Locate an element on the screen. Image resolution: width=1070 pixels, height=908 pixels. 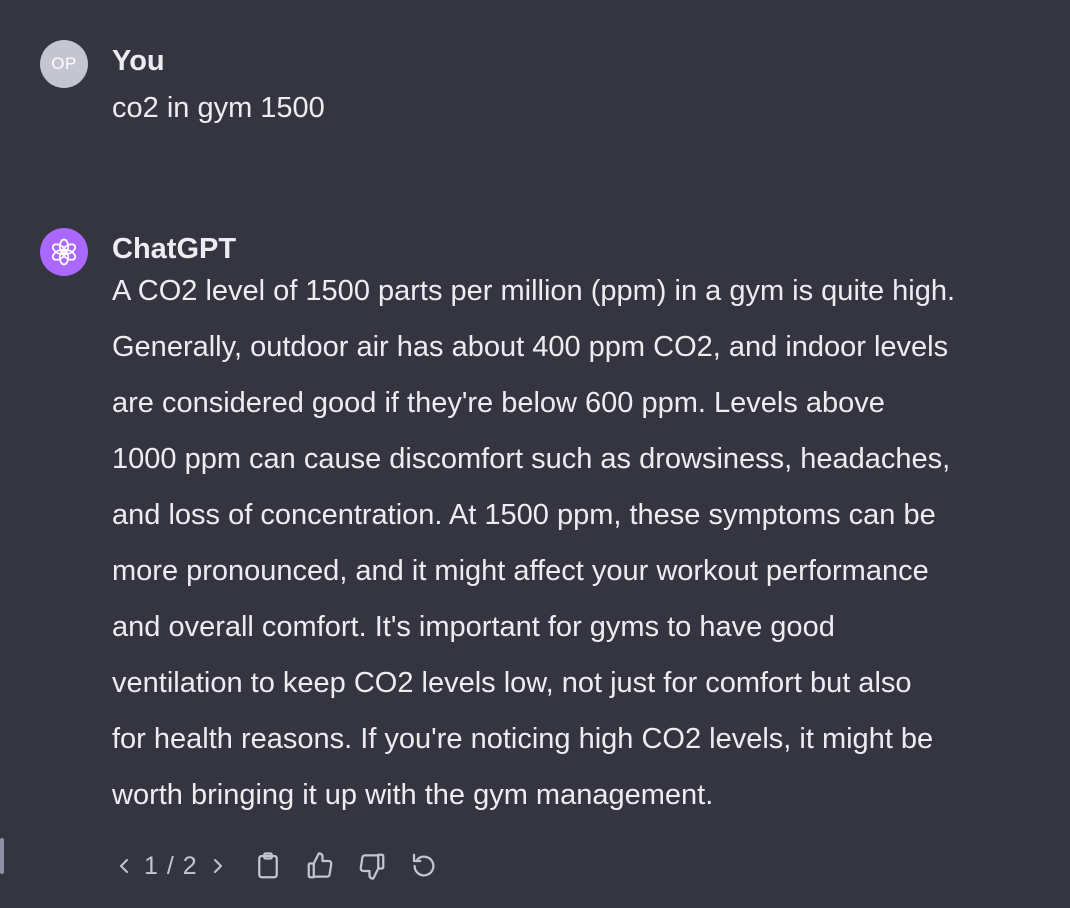
thumbs-up-icon is located at coordinates (320, 865).